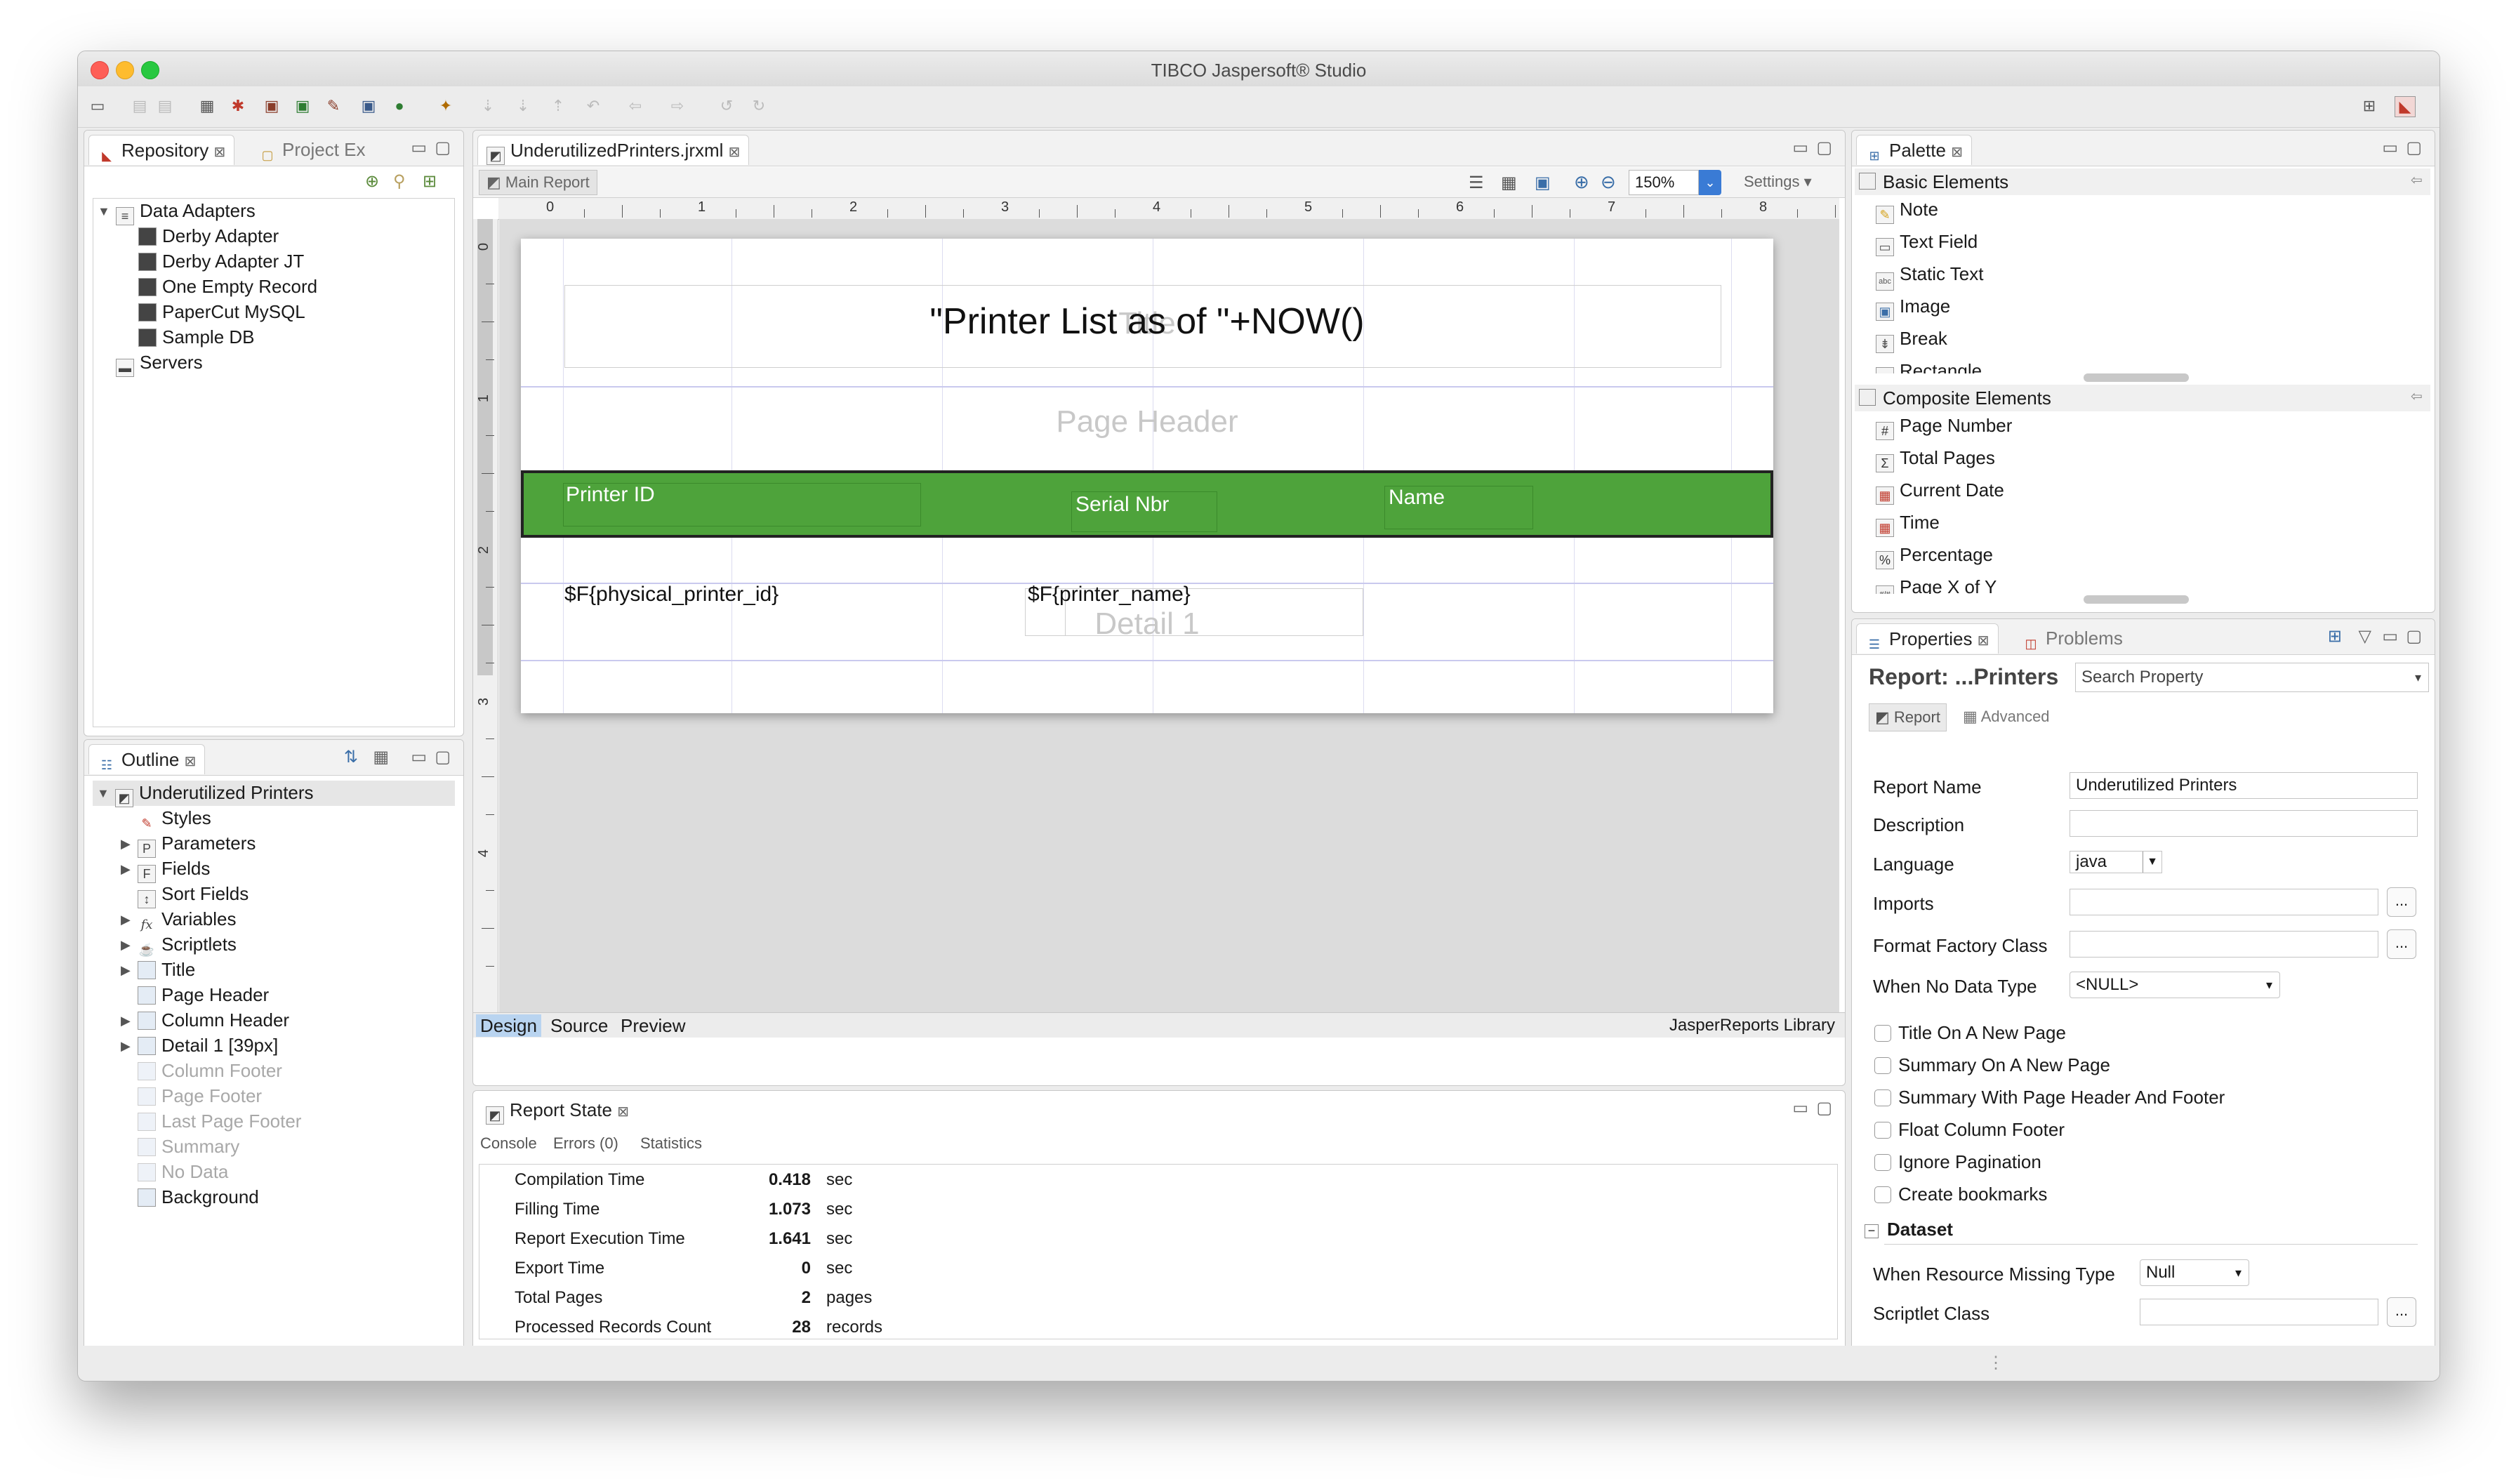  What do you see at coordinates (372, 181) in the screenshot?
I see `add-adapter-icon: ⊕` at bounding box center [372, 181].